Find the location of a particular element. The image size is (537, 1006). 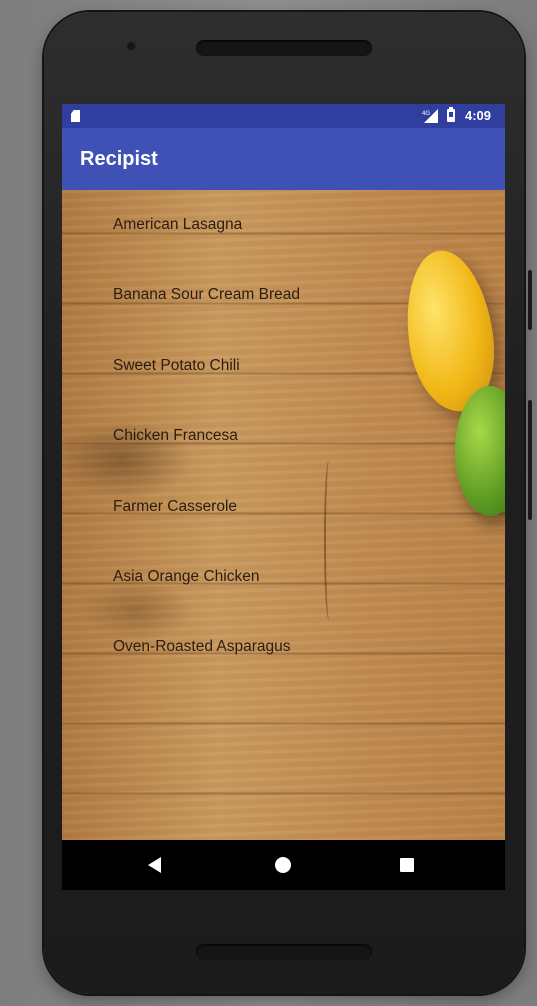

recipe-name: Oven-Roasted Asparagus is located at coordinates (202, 646).